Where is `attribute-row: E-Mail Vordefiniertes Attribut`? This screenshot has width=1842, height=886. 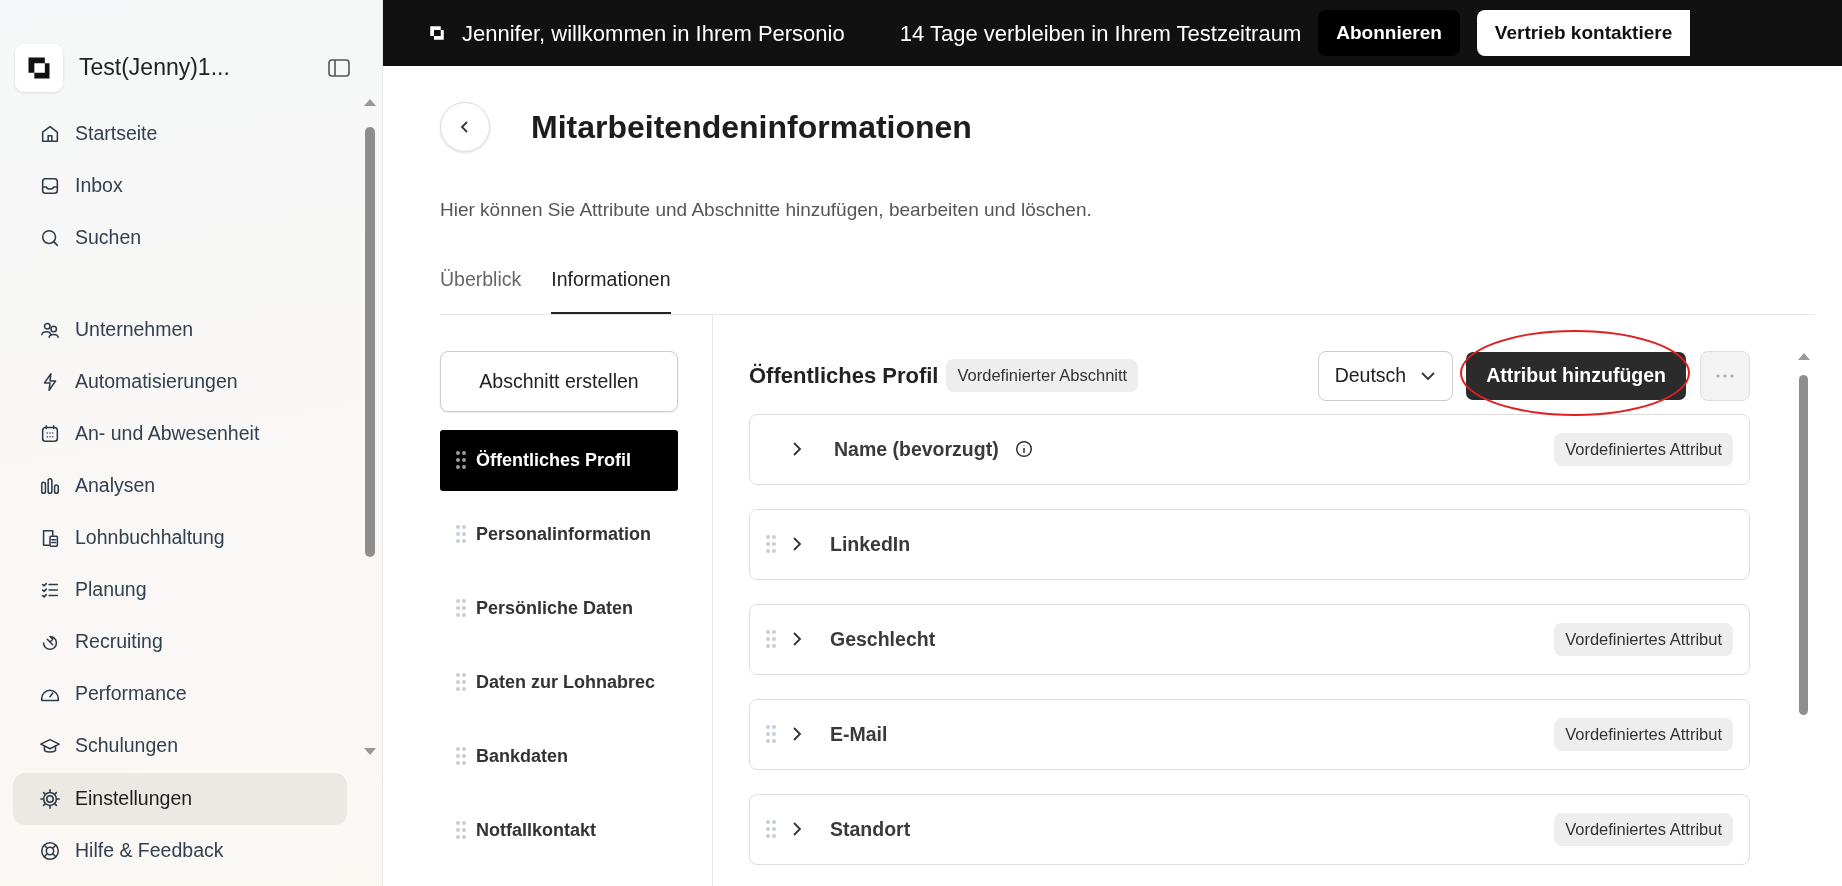 attribute-row: E-Mail Vordefiniertes Attribut is located at coordinates (1249, 734).